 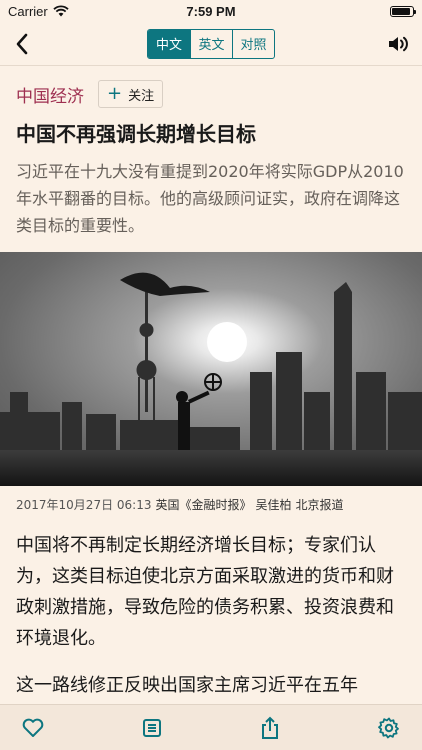 I want to click on list-icon, so click(x=151, y=727).